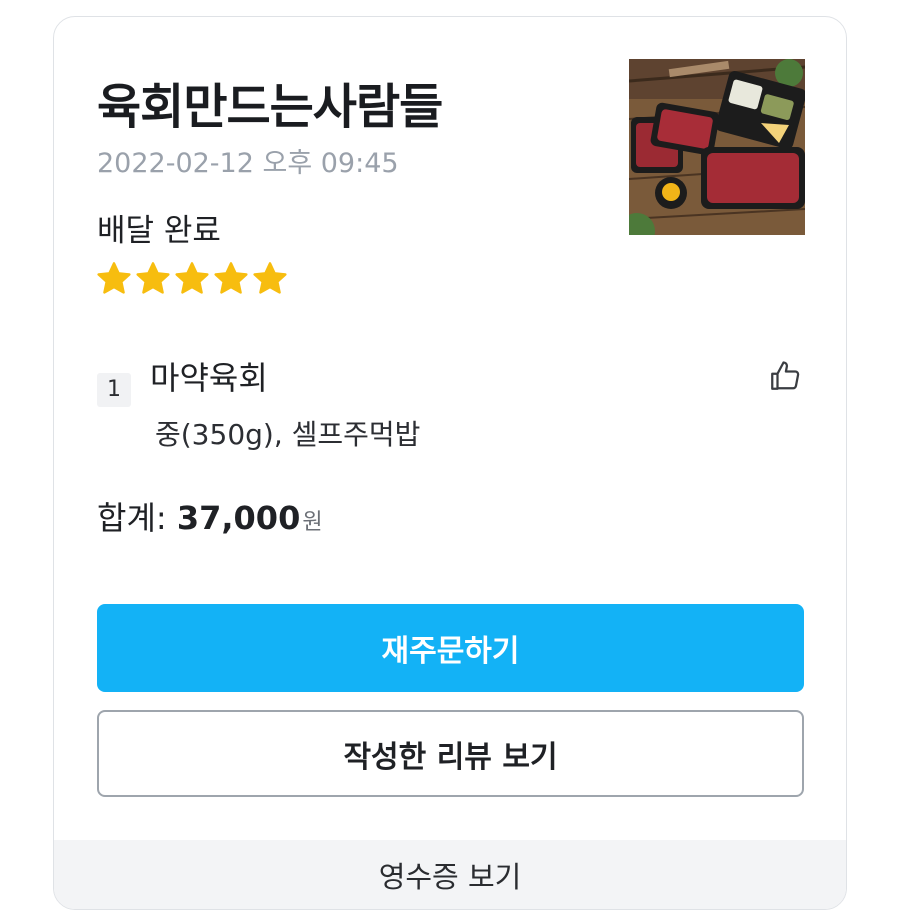 This screenshot has width=900, height=916. What do you see at coordinates (717, 147) in the screenshot?
I see `food-thumbnail` at bounding box center [717, 147].